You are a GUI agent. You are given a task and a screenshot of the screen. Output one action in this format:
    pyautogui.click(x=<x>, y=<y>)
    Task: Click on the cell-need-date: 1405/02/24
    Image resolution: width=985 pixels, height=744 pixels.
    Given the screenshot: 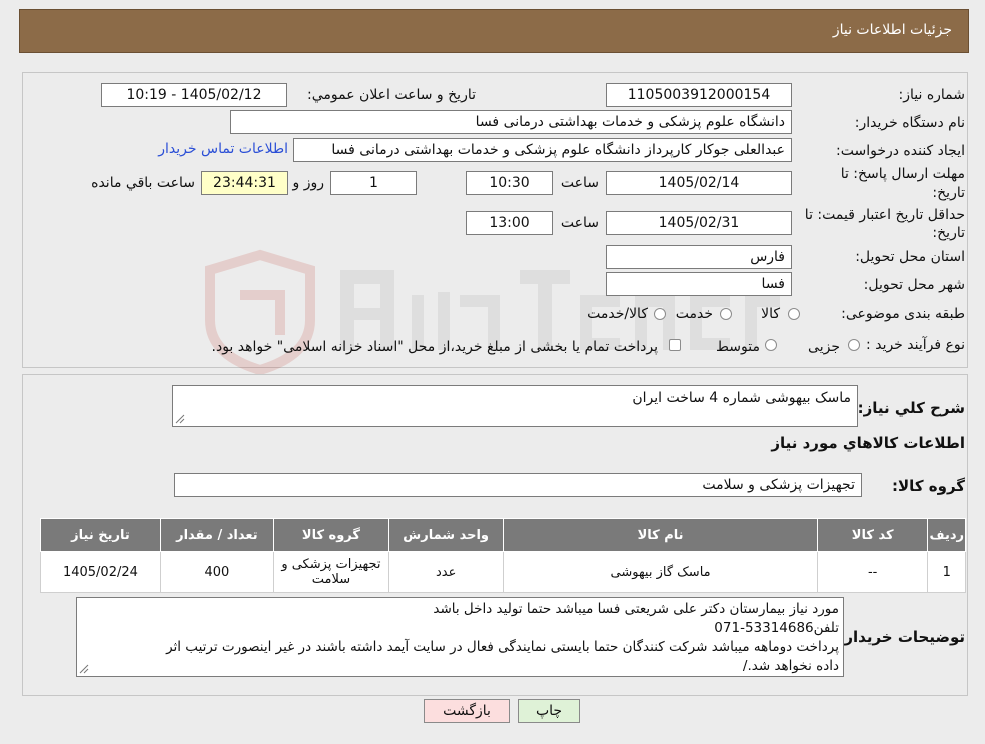 What is the action you would take?
    pyautogui.click(x=100, y=572)
    